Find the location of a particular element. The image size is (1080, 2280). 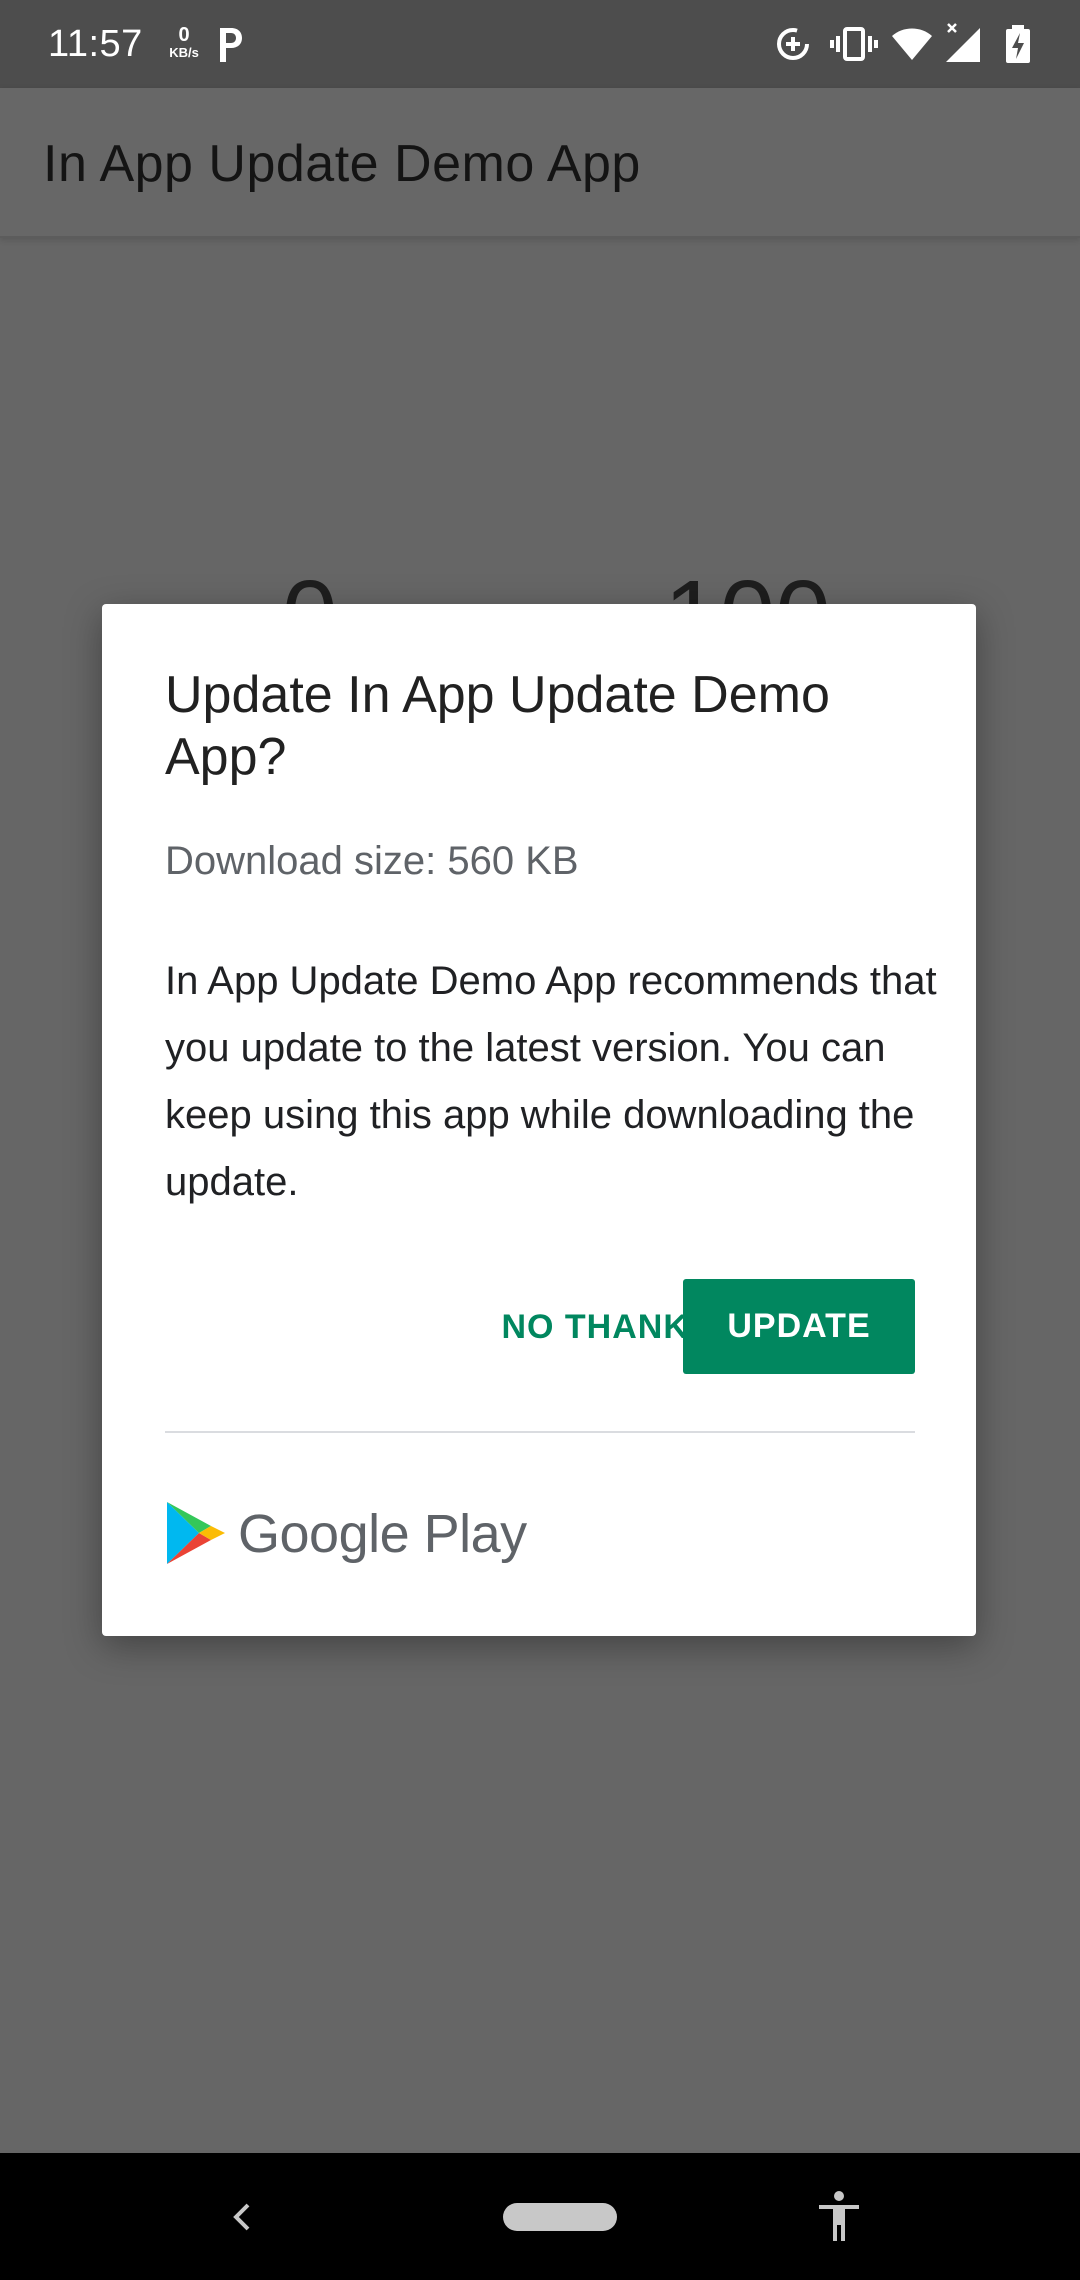

network-speed: 0 KB/s is located at coordinates (184, 42).